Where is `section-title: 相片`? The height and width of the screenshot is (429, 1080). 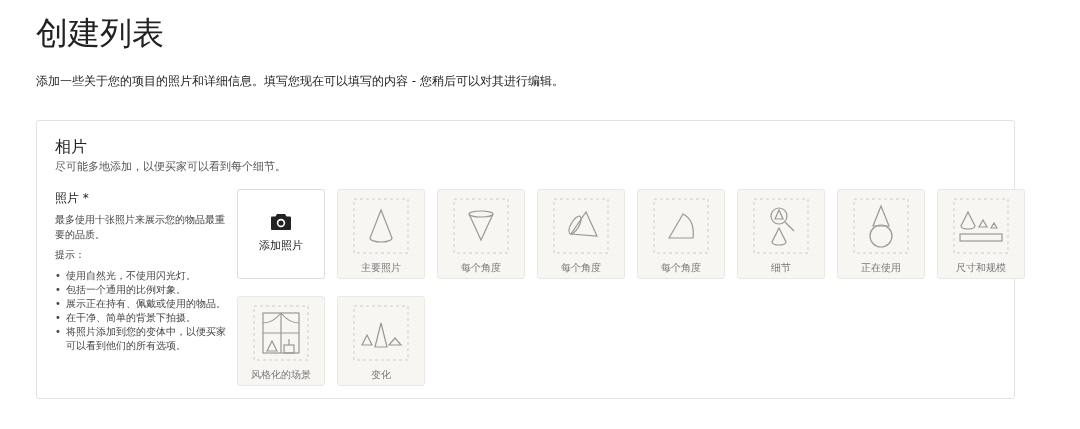 section-title: 相片 is located at coordinates (71, 147).